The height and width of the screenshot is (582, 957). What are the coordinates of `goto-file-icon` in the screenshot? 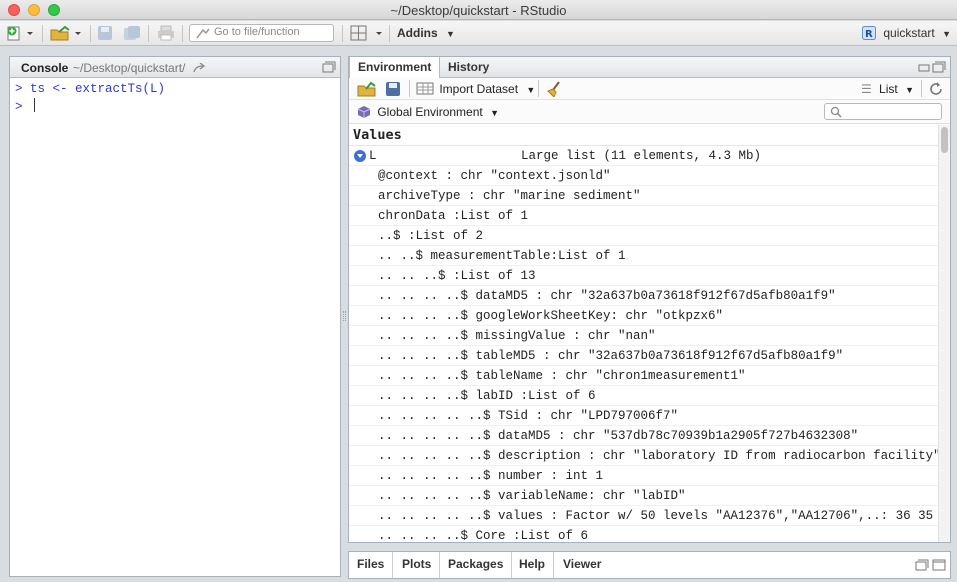 It's located at (203, 33).